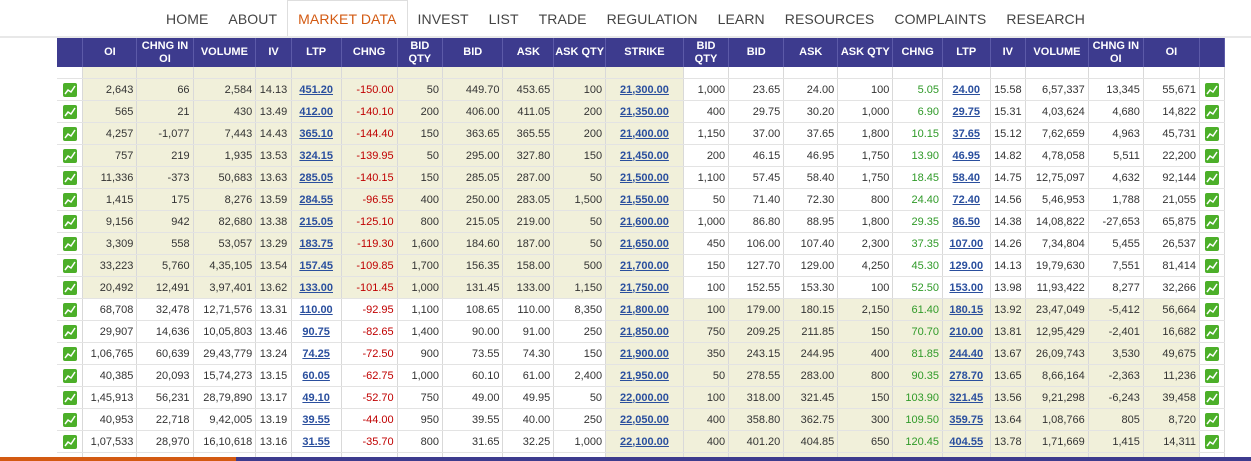 This screenshot has width=1251, height=461. Describe the element at coordinates (966, 221) in the screenshot. I see `put-ltp: 86.50` at that location.